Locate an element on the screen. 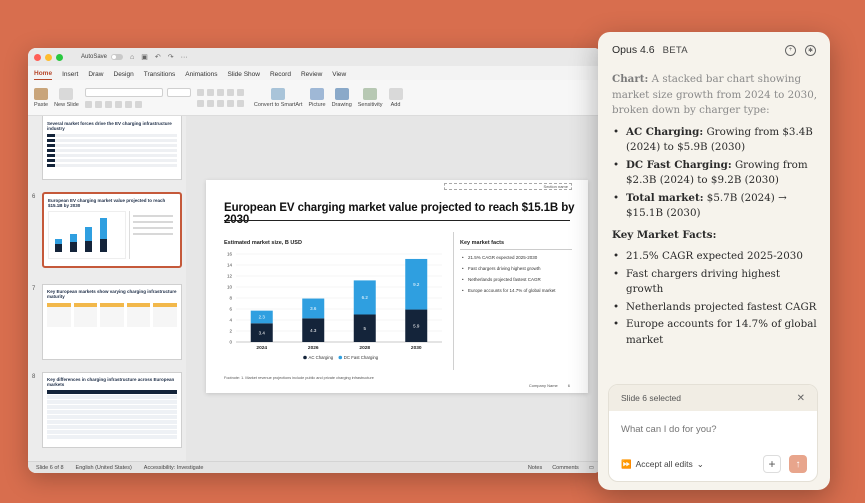 The image size is (865, 503). strikethrough-button is located at coordinates (118, 104).